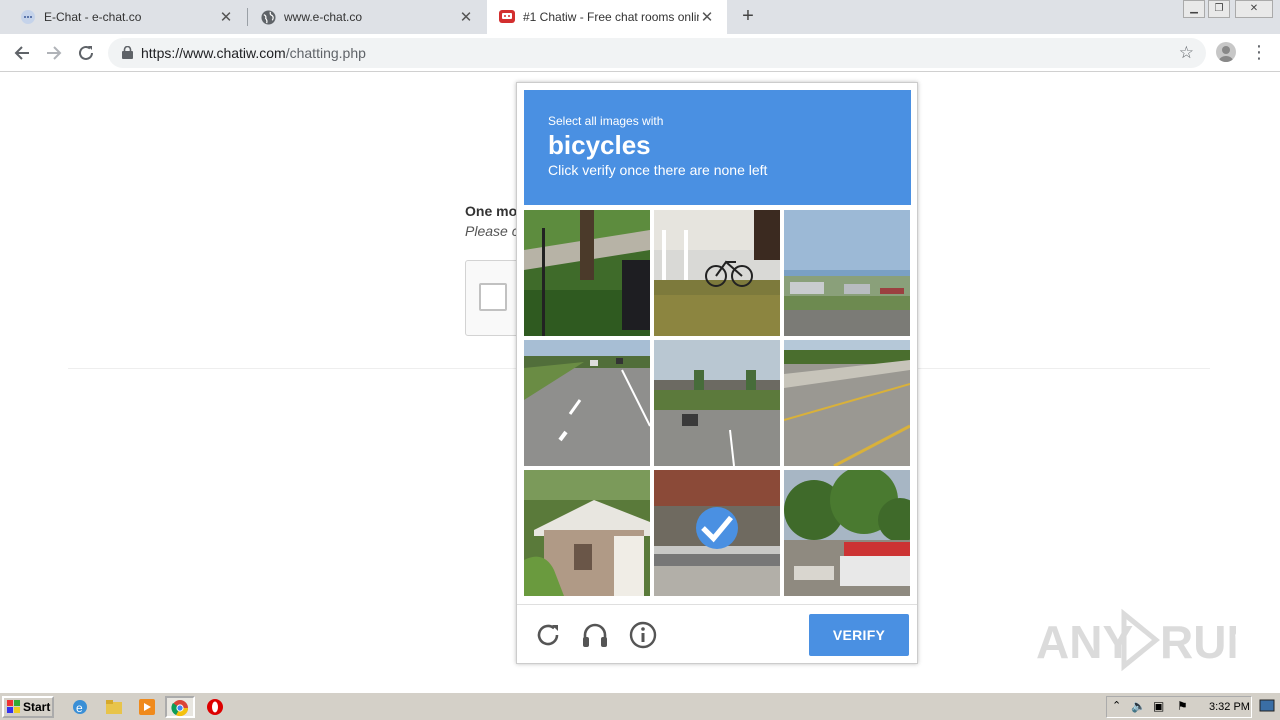  I want to click on back-button, so click(22, 53).